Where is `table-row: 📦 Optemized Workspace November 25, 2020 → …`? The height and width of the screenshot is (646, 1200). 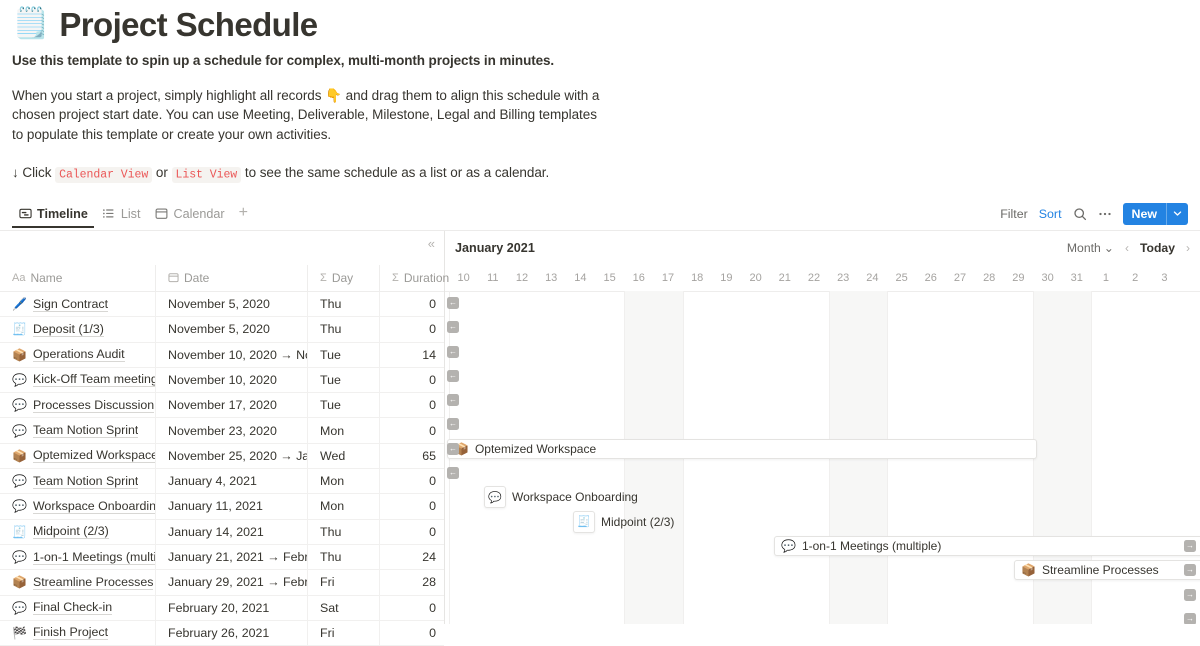
table-row: 📦 Optemized Workspace November 25, 2020 → … is located at coordinates (222, 456).